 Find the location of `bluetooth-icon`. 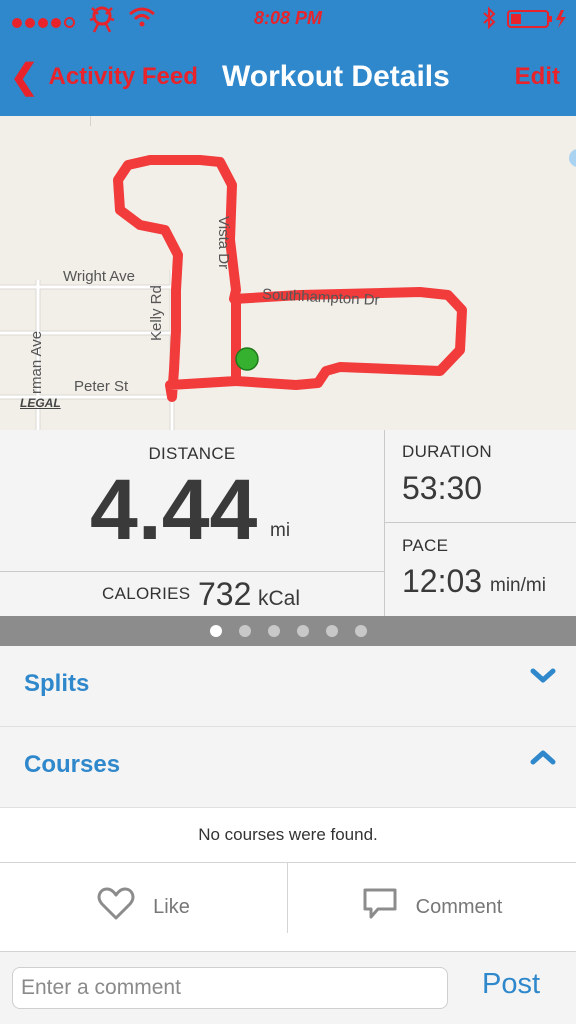

bluetooth-icon is located at coordinates (489, 20).